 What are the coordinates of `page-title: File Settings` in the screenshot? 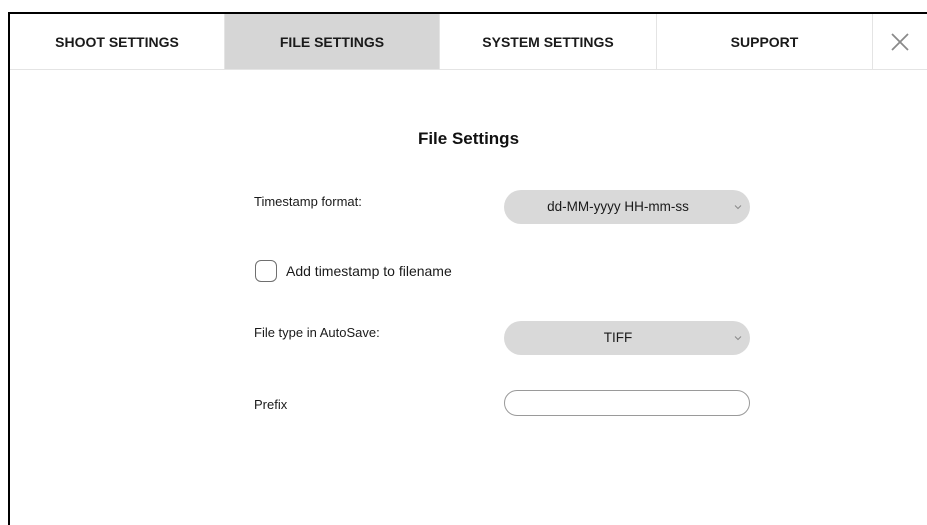 It's located at (468, 138).